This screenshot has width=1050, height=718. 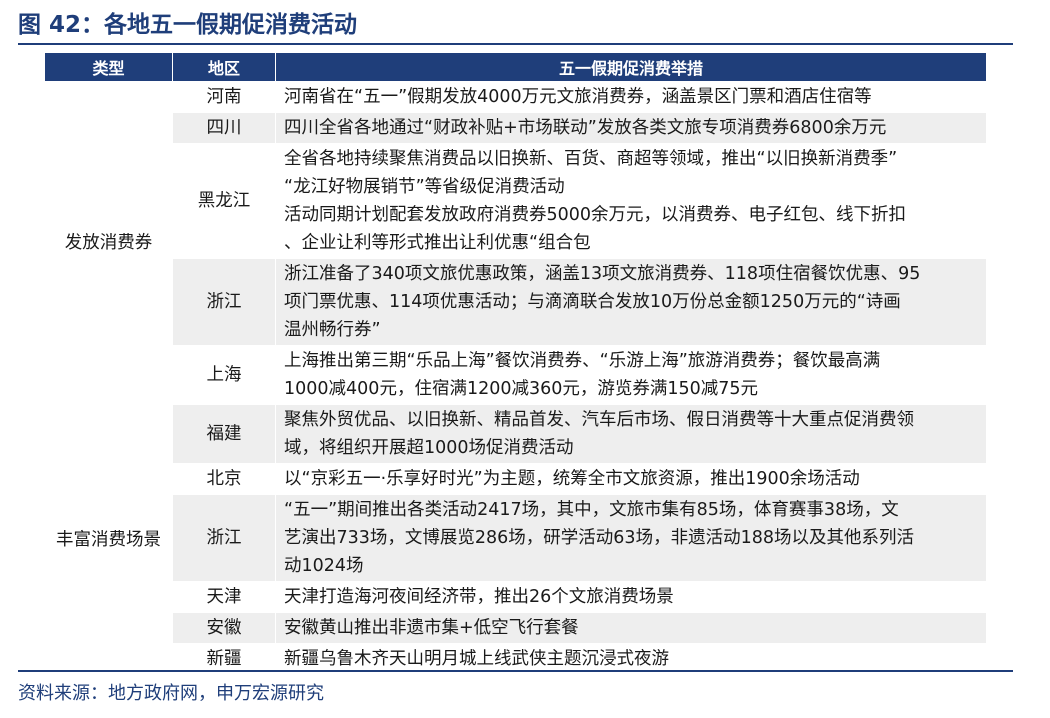 What do you see at coordinates (631, 597) in the screenshot?
I see `measure-cell: 天津打造海河夜间经济带，推出26个文旅消费场景` at bounding box center [631, 597].